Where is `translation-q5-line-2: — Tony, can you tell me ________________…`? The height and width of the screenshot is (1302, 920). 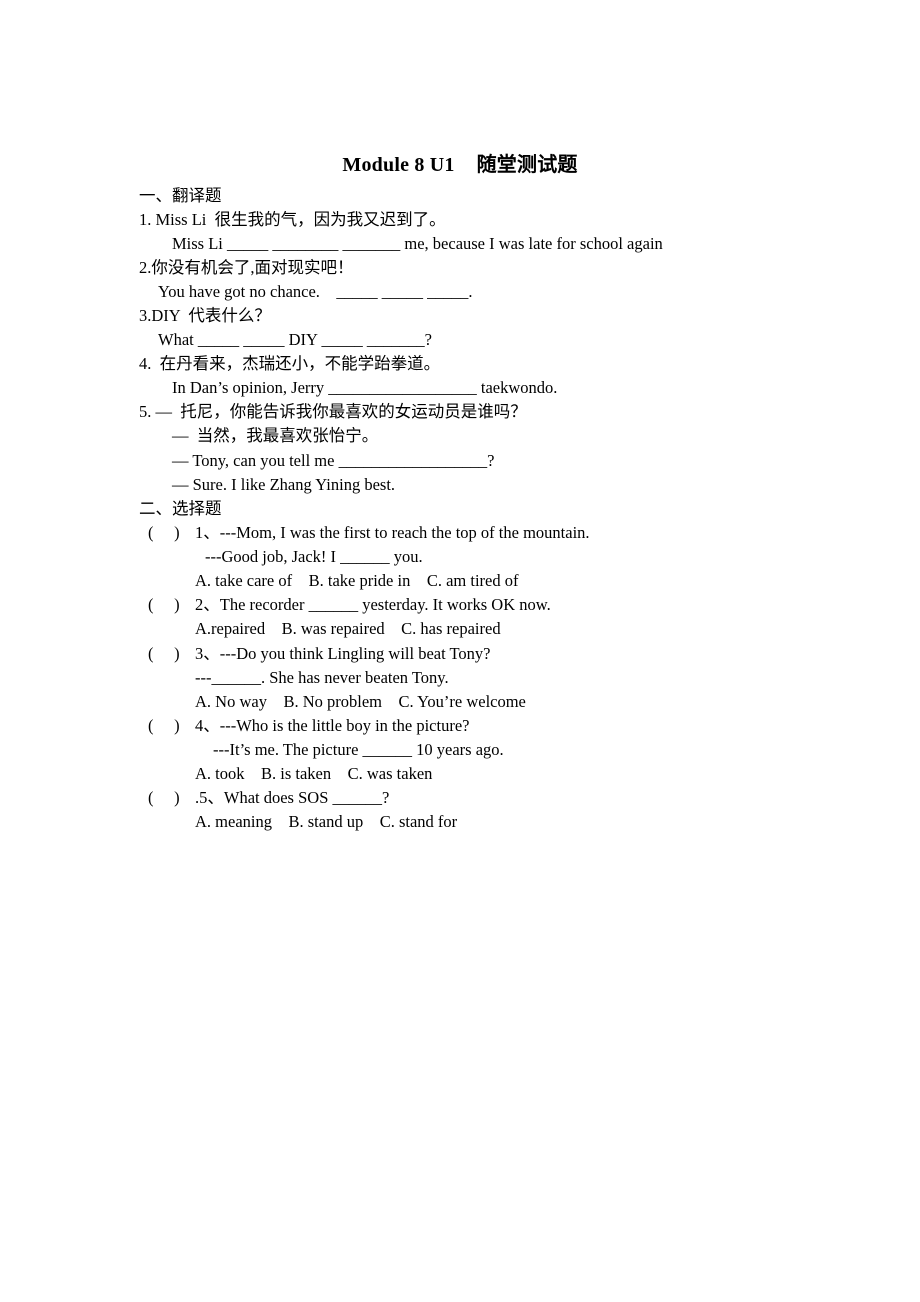
translation-q5-line-2: — Tony, can you tell me ________________… is located at coordinates (333, 460).